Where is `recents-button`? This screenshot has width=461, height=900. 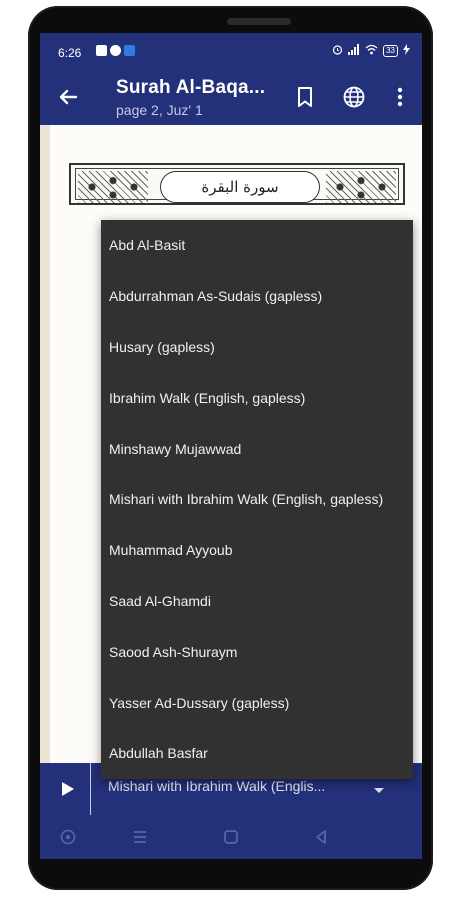 recents-button is located at coordinates (140, 837).